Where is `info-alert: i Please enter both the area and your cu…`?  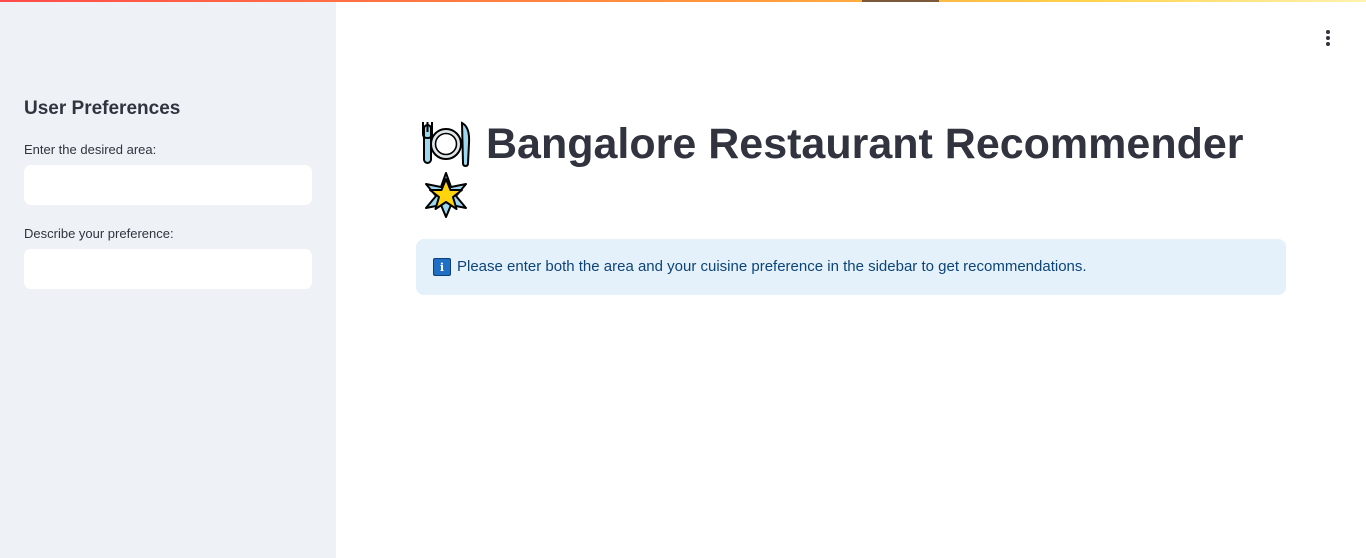
info-alert: i Please enter both the area and your cu… is located at coordinates (851, 267).